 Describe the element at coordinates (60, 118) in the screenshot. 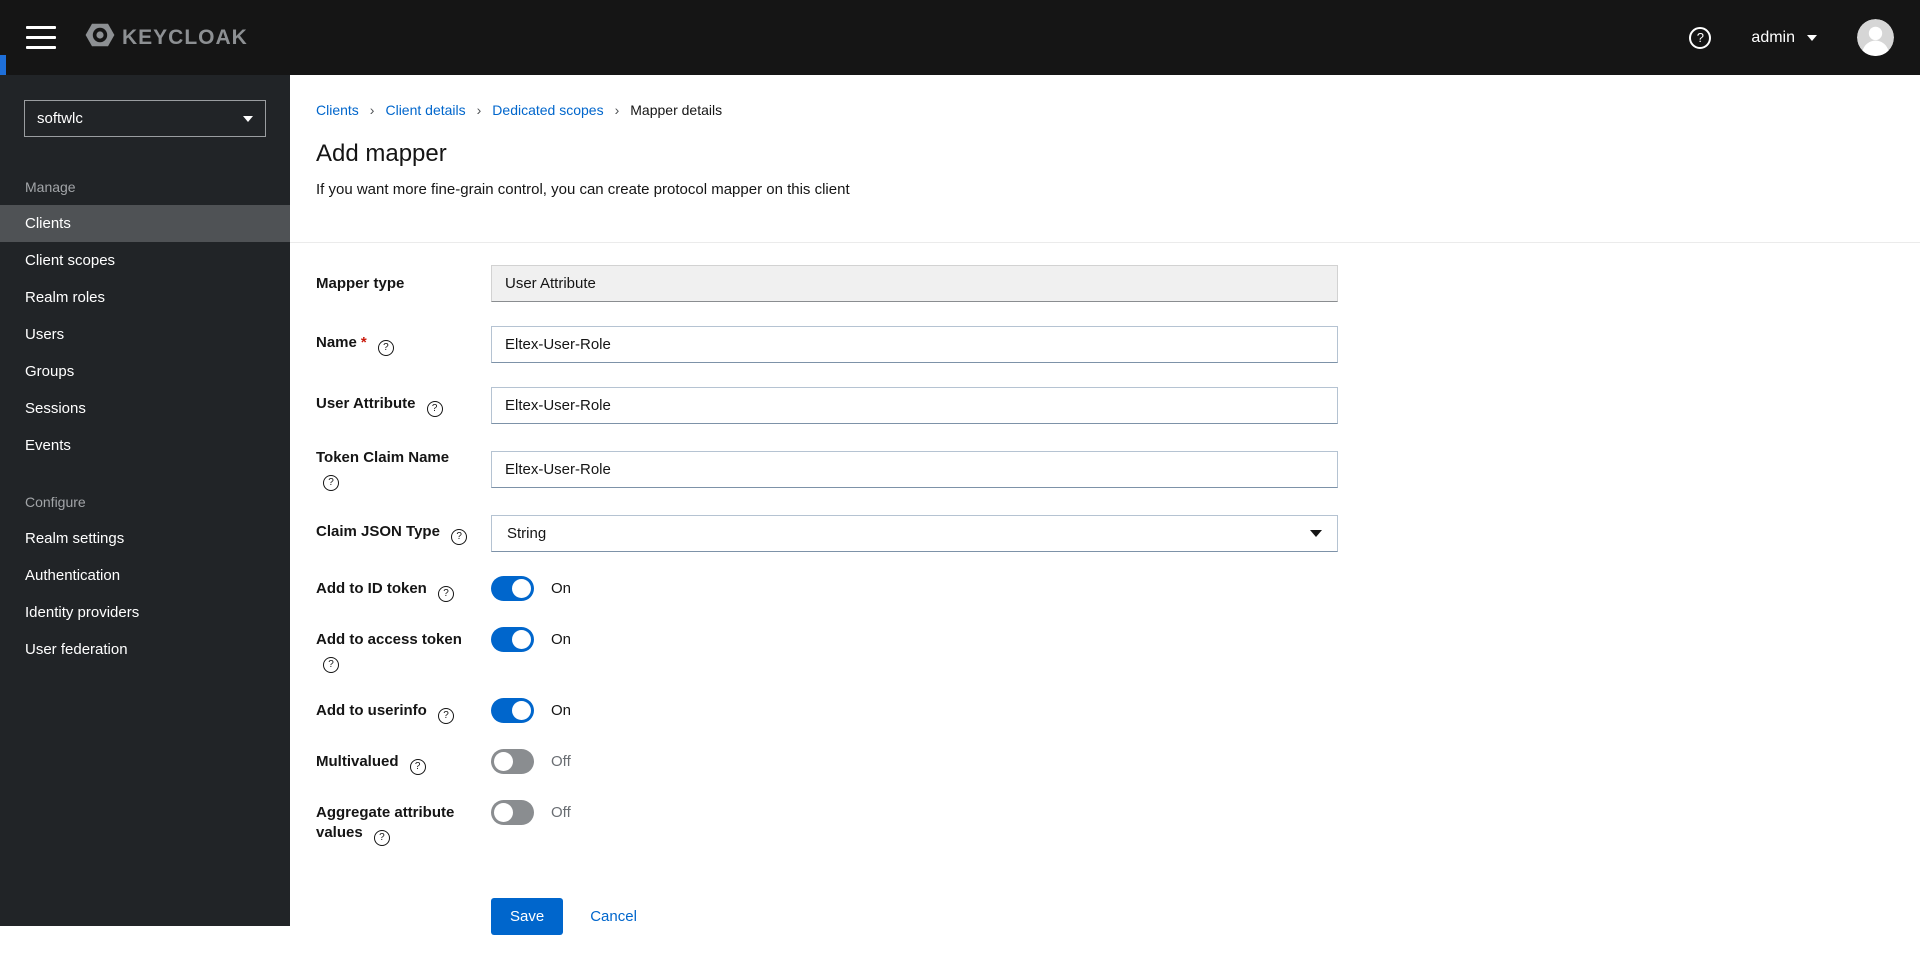

I see `realm-selector-label: softwlc` at that location.